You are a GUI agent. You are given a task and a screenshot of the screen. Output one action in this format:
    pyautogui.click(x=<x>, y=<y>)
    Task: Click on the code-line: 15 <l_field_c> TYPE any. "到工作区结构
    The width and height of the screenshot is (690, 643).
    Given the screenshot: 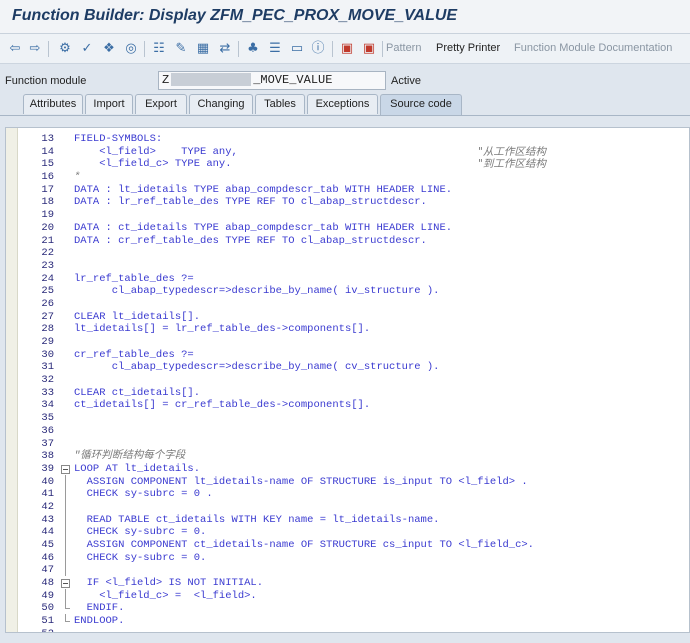 What is the action you would take?
    pyautogui.click(x=347, y=164)
    